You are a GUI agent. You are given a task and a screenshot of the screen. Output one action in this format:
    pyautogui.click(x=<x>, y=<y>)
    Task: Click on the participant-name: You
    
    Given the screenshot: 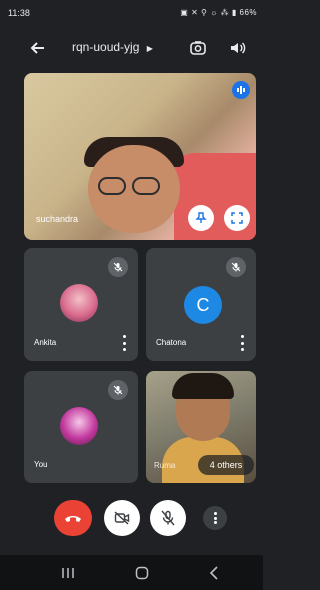 What is the action you would take?
    pyautogui.click(x=41, y=464)
    